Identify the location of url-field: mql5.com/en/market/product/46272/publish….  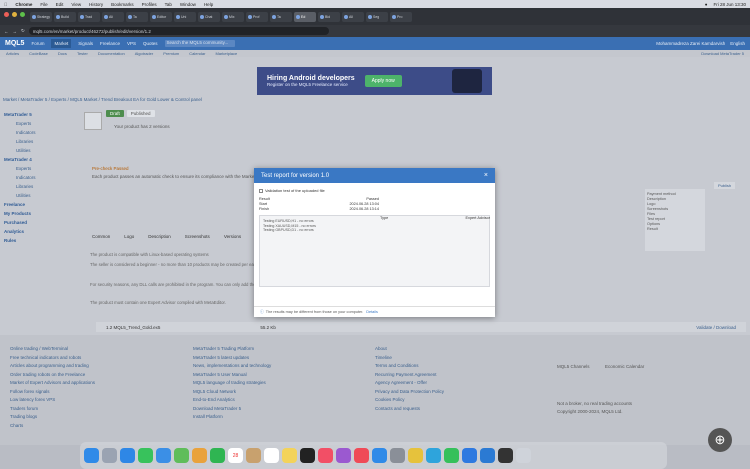
(178, 31).